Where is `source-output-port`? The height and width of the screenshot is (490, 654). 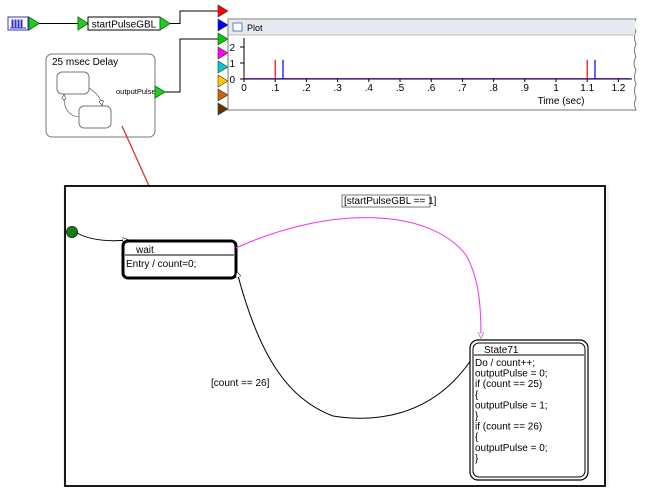
source-output-port is located at coordinates (34, 23).